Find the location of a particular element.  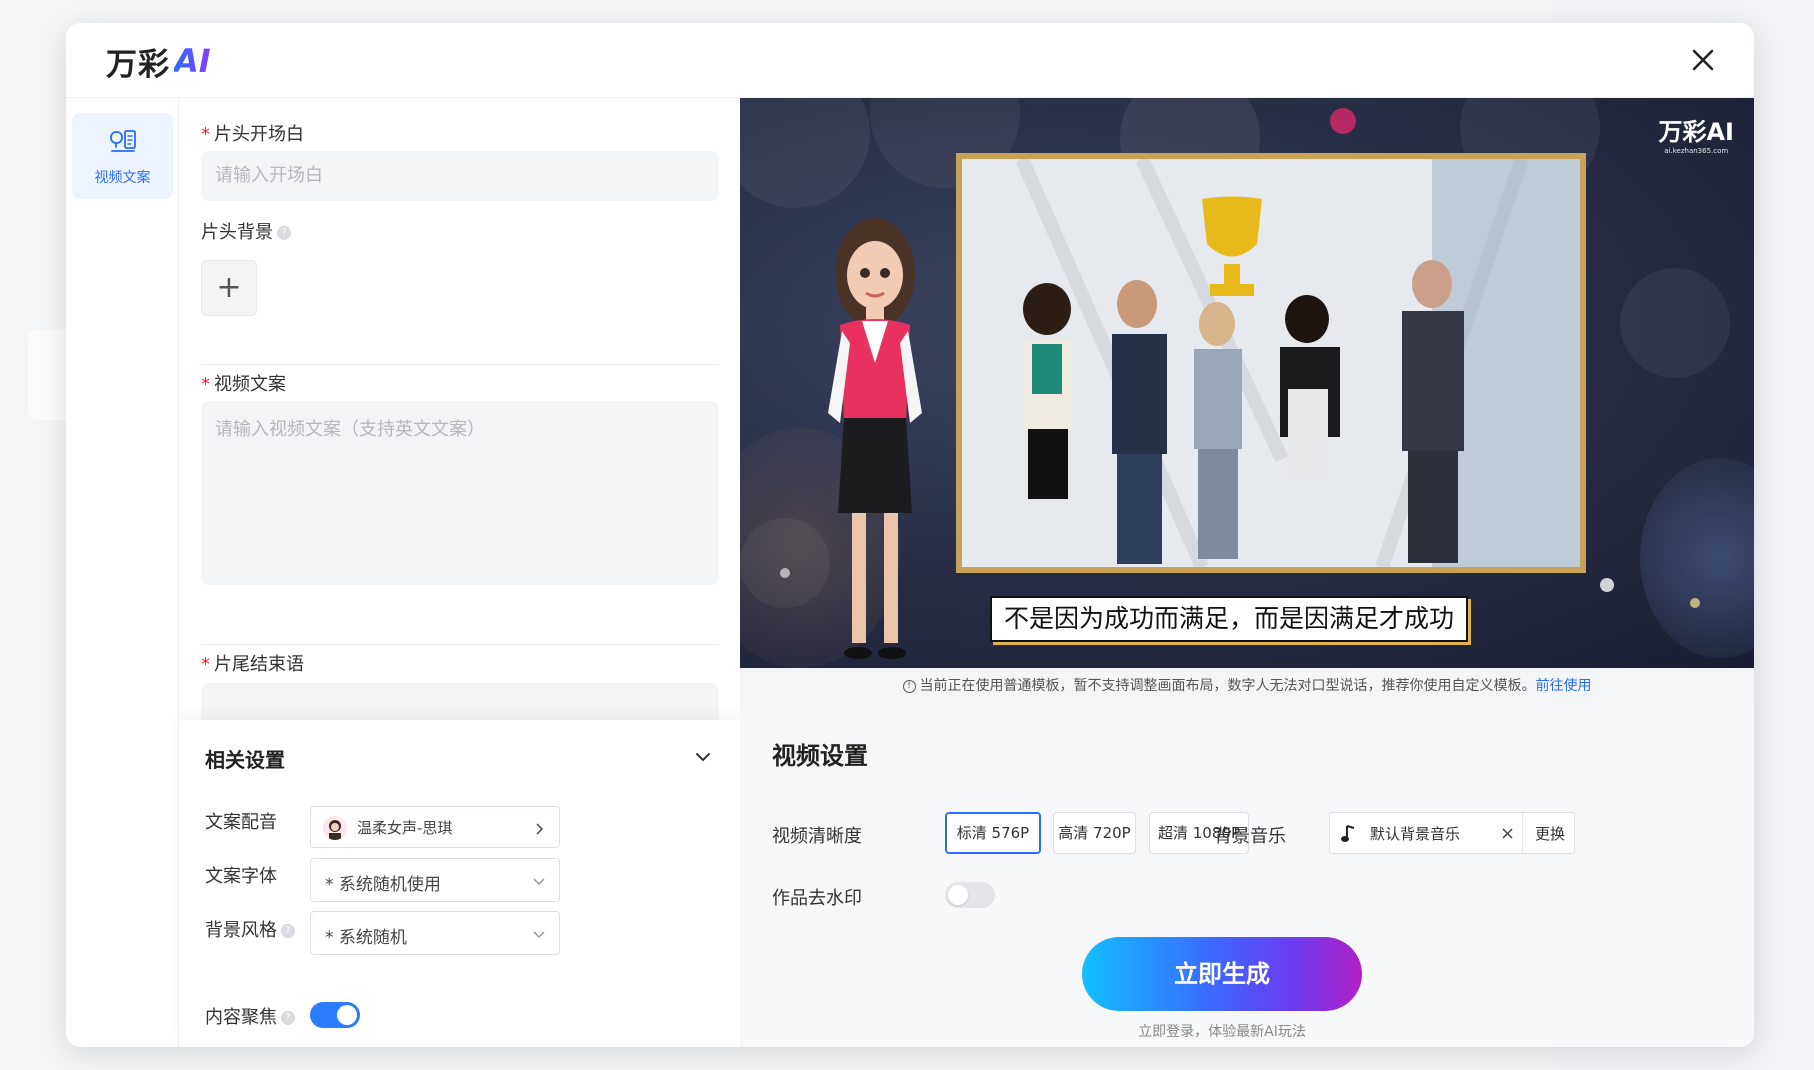

script-textarea: 请输入视频文案（支持英文文案） is located at coordinates (460, 493).